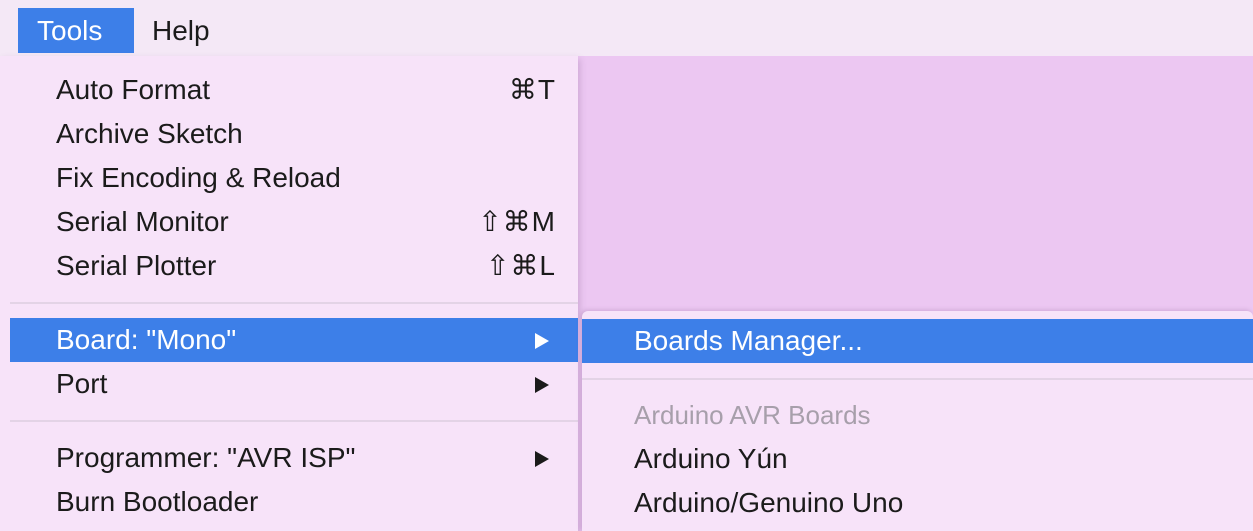 This screenshot has width=1253, height=531. I want to click on menu-item-programmer: Programmer: "AVR ISP", so click(294, 458).